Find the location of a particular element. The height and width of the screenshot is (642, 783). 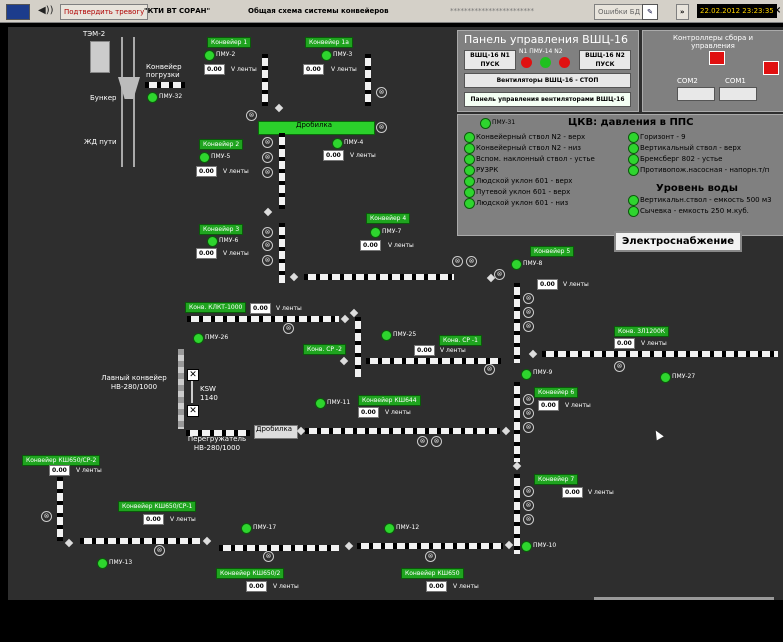

status-footer is located at coordinates (391, 622).